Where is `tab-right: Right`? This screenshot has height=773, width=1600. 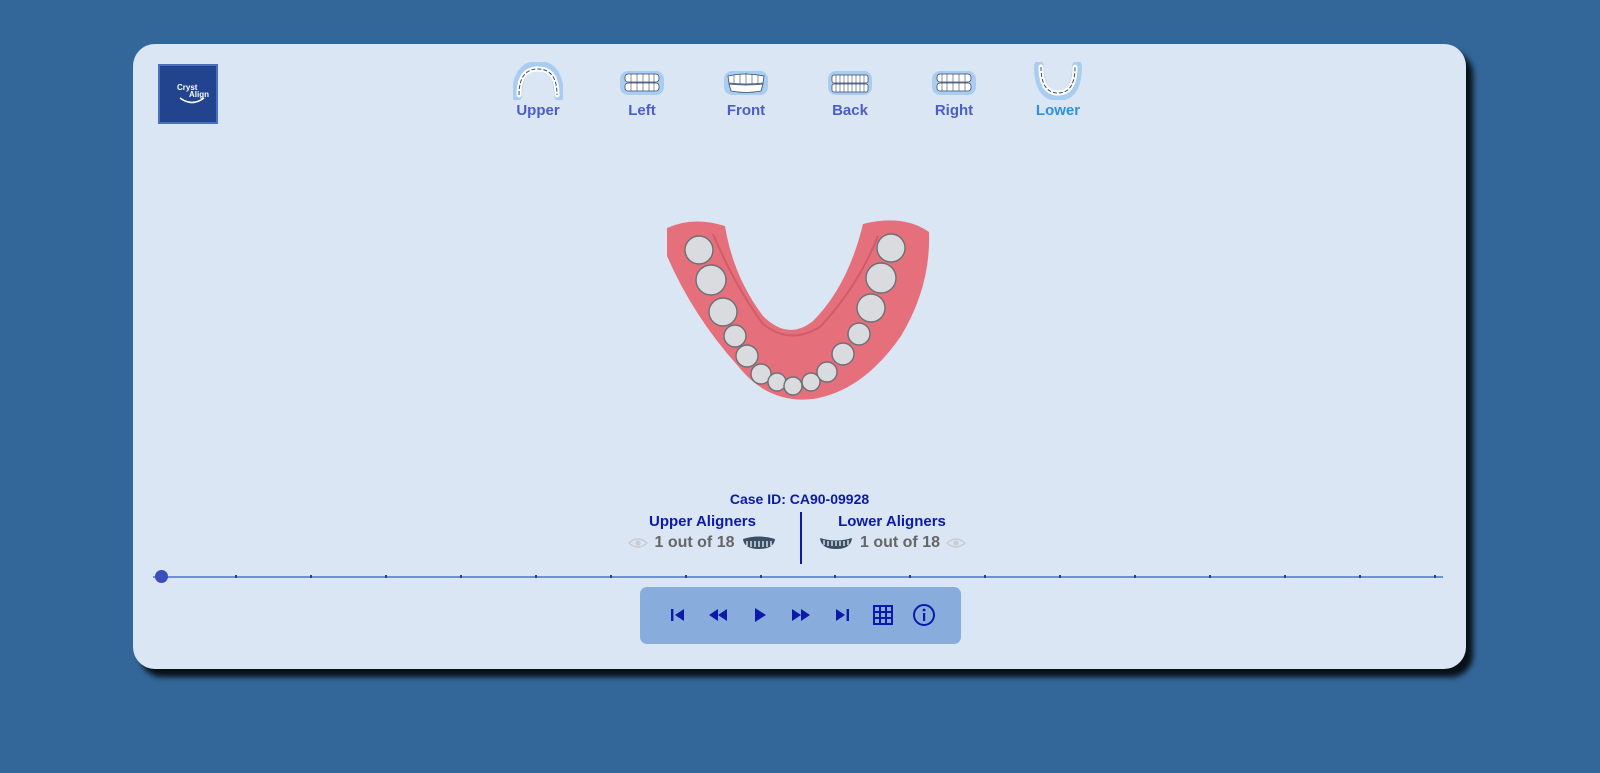
tab-right: Right is located at coordinates (954, 90).